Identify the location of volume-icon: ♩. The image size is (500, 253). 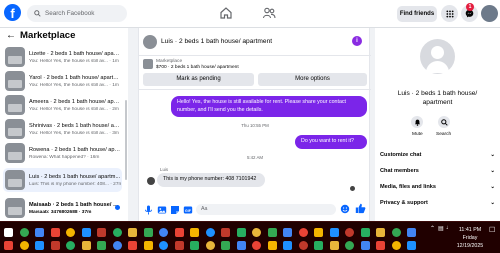
(449, 228).